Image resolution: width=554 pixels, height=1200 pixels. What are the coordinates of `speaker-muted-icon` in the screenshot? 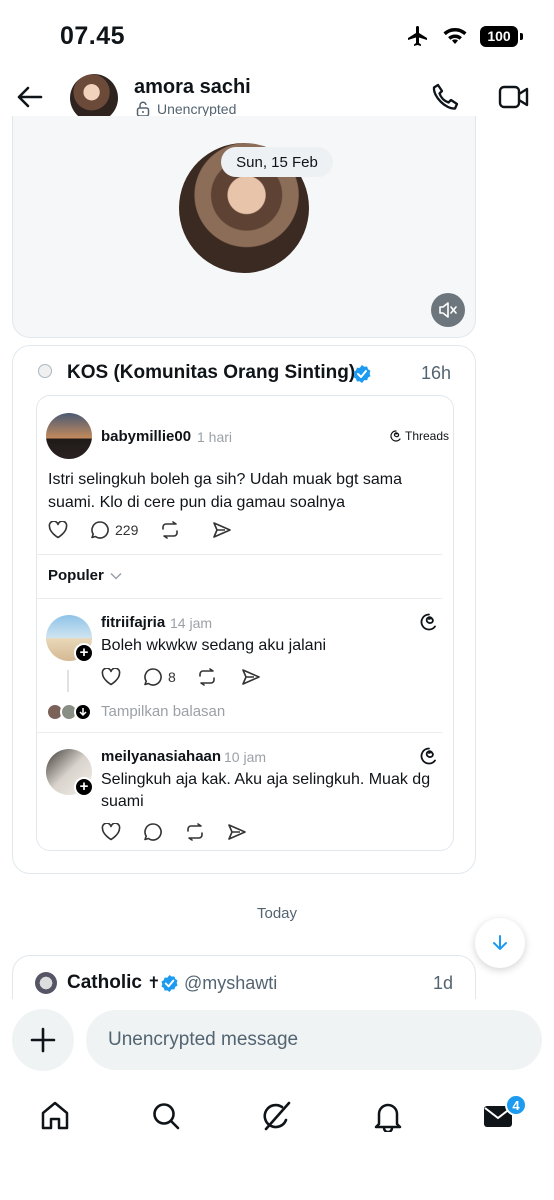 It's located at (448, 310).